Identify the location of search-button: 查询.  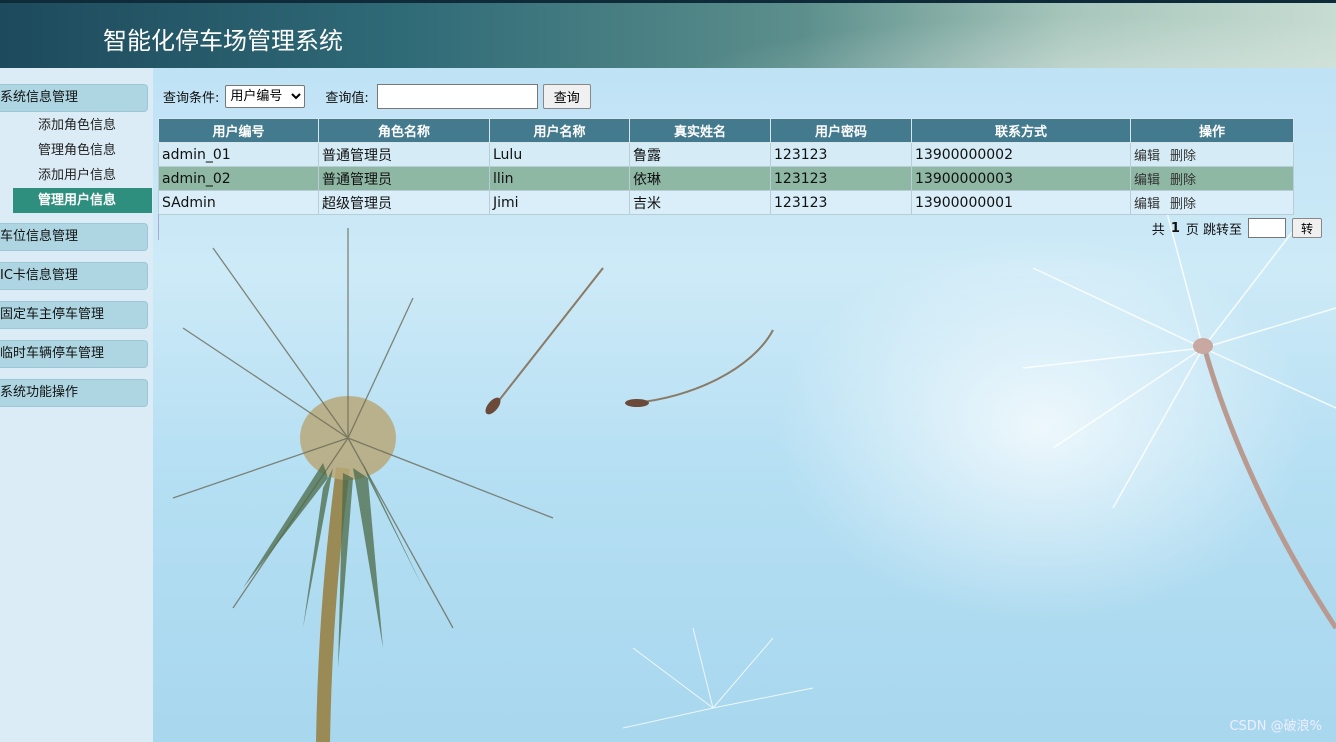
(566, 96).